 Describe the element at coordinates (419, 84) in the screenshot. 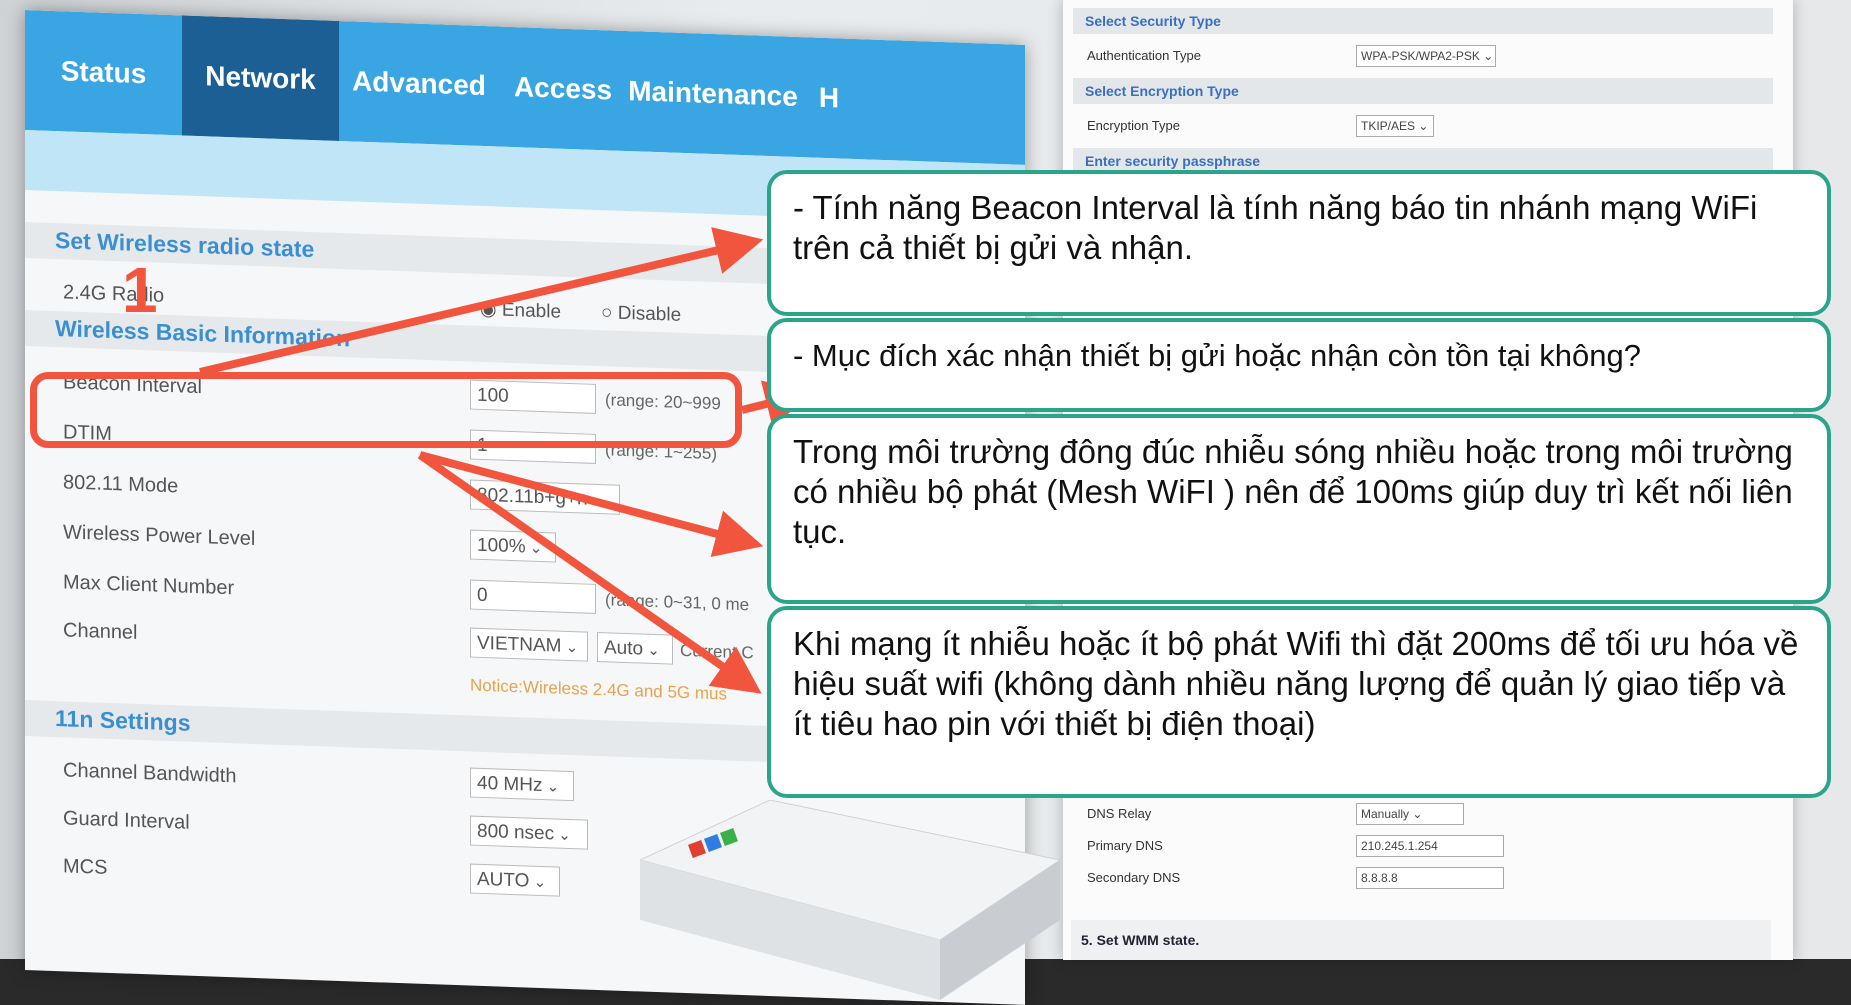

I see `tab-advanced: Advanced` at that location.